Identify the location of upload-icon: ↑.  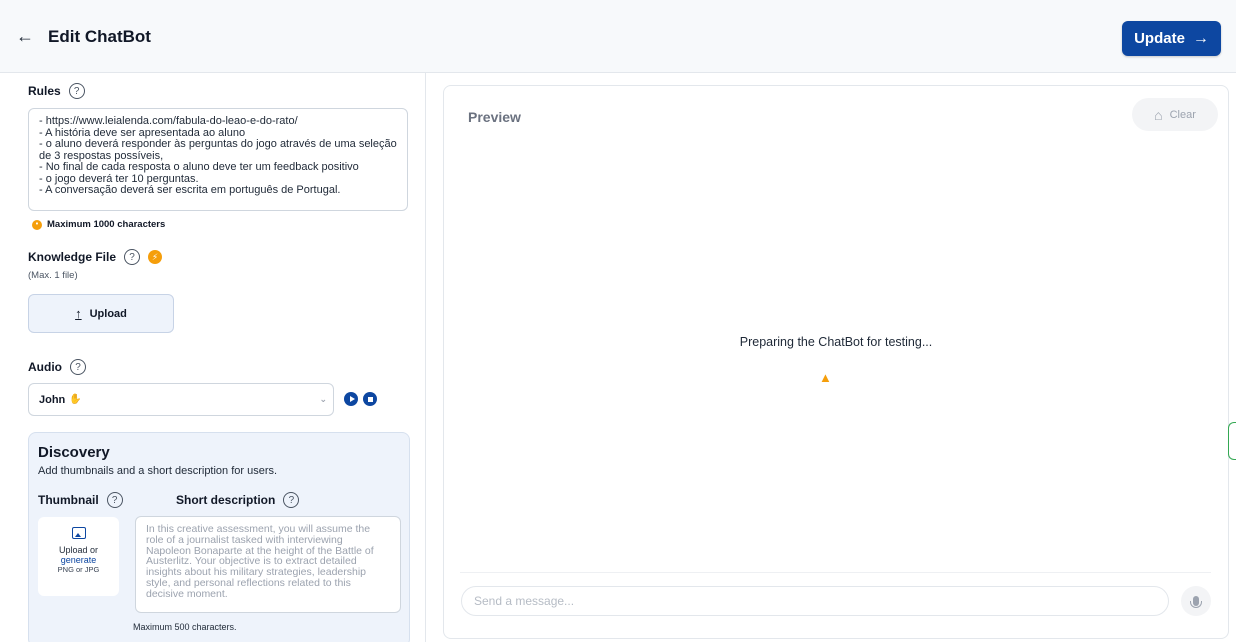
(78, 313).